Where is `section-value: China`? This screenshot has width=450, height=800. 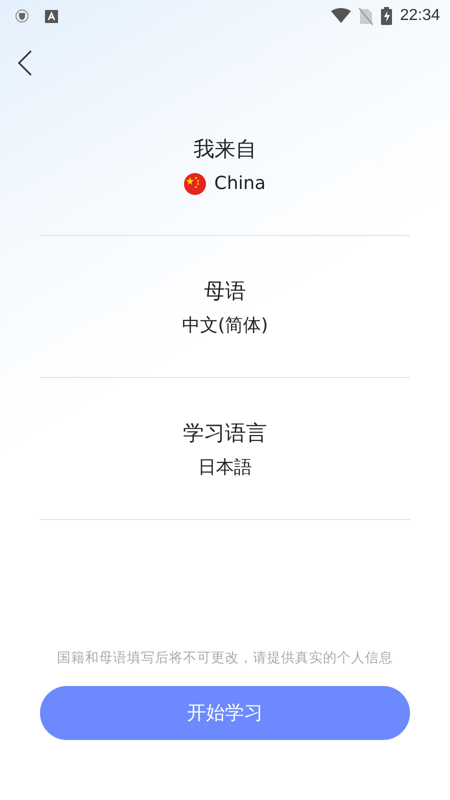 section-value: China is located at coordinates (240, 184).